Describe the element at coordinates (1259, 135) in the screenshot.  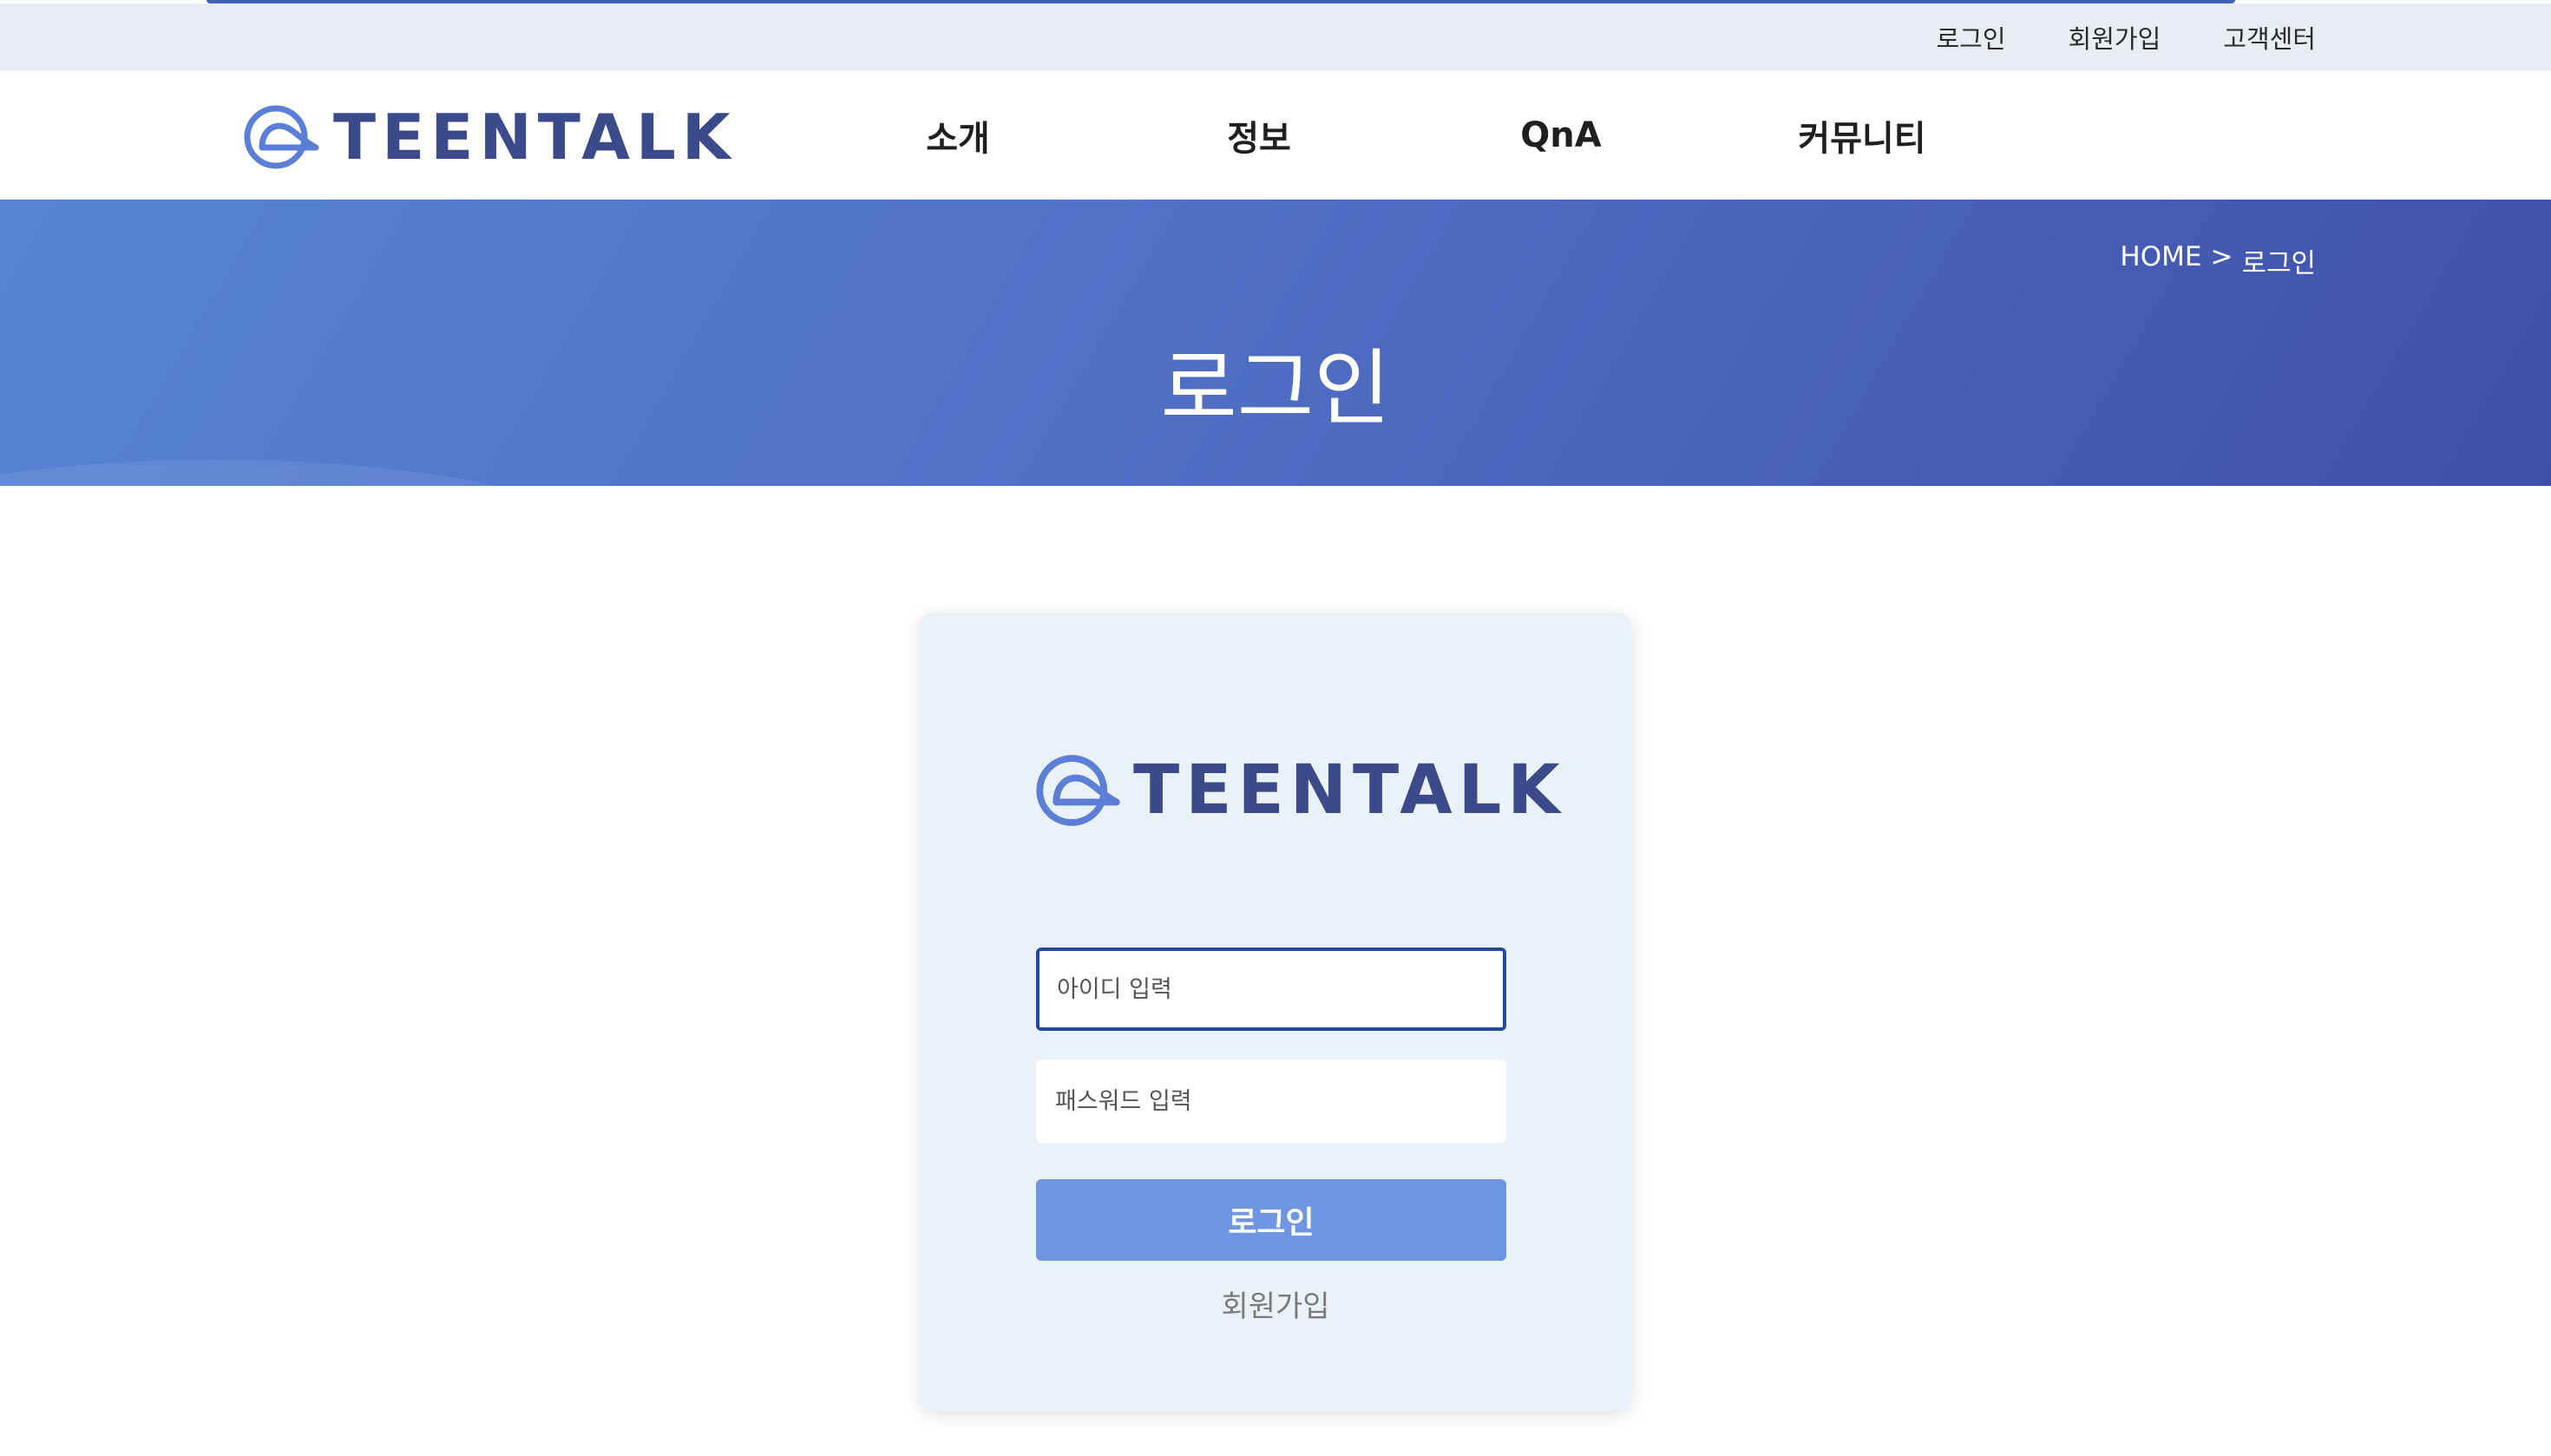
I see `nav-item-info: 정보` at that location.